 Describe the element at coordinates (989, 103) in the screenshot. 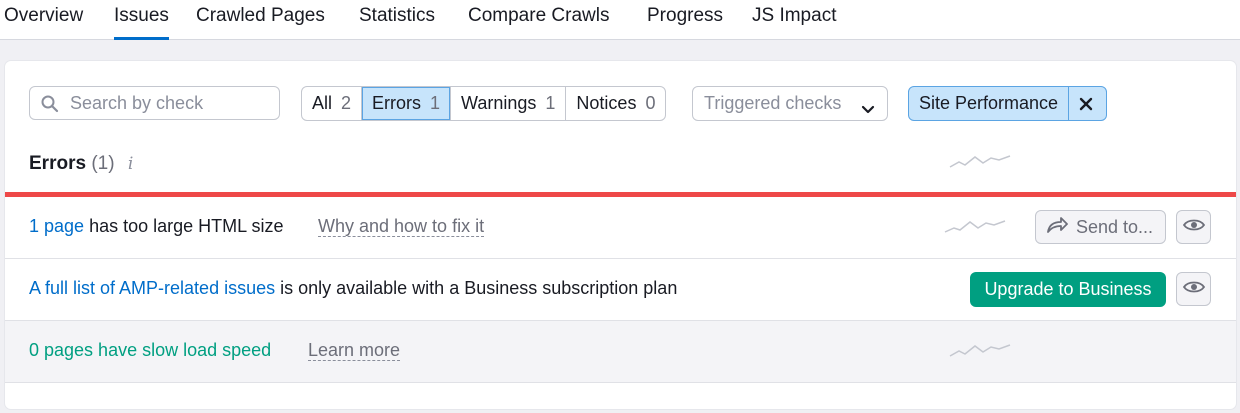

I see `chip-label: Site Performance` at that location.